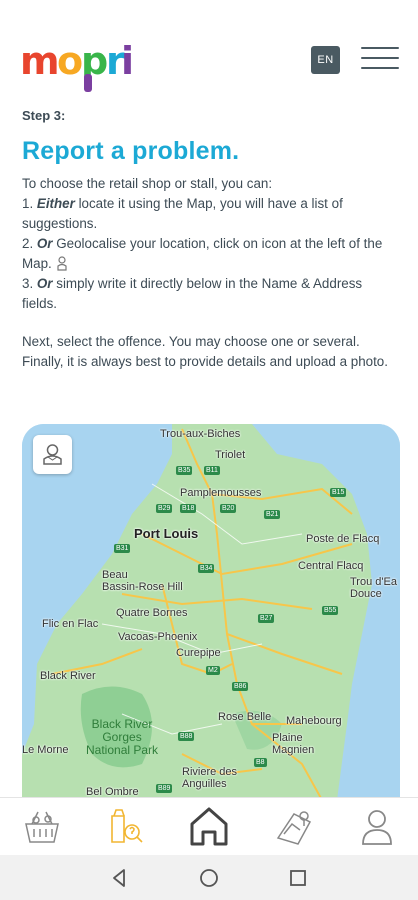  I want to click on place-flic-en-flac: Flic en Flac, so click(70, 624).